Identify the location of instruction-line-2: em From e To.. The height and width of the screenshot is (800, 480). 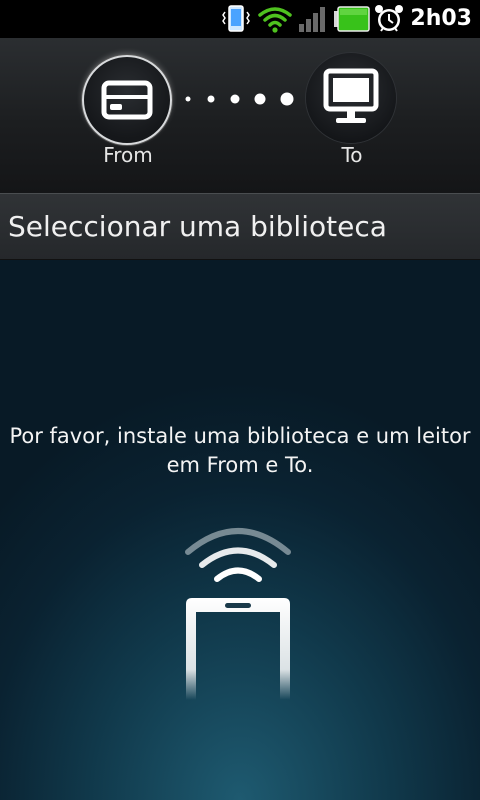
(240, 465).